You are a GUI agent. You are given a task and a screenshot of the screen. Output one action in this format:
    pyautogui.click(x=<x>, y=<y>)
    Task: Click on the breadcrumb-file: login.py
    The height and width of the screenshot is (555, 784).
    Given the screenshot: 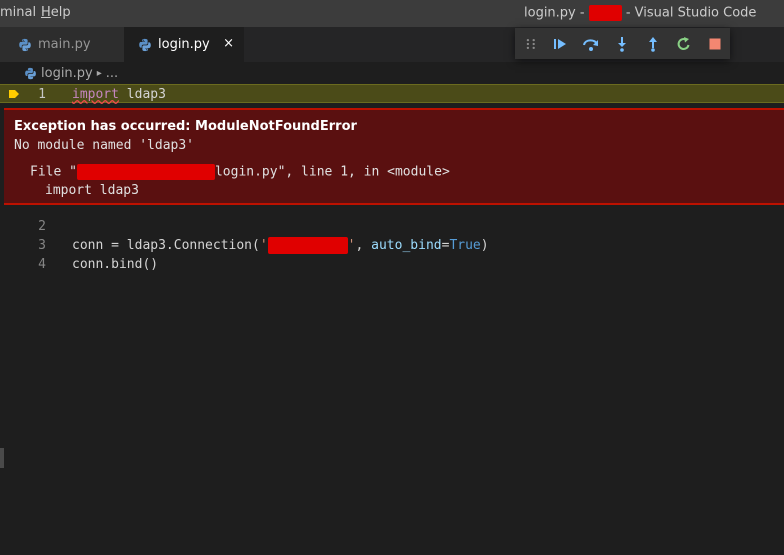 What is the action you would take?
    pyautogui.click(x=67, y=73)
    